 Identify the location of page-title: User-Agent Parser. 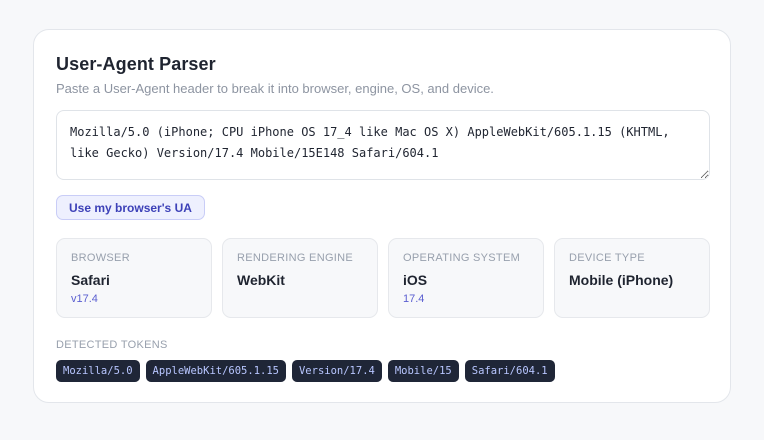
(136, 64).